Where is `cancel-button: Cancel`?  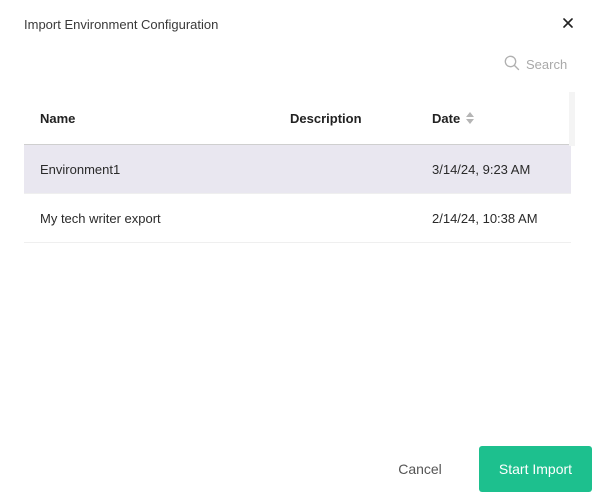
cancel-button: Cancel is located at coordinates (420, 469).